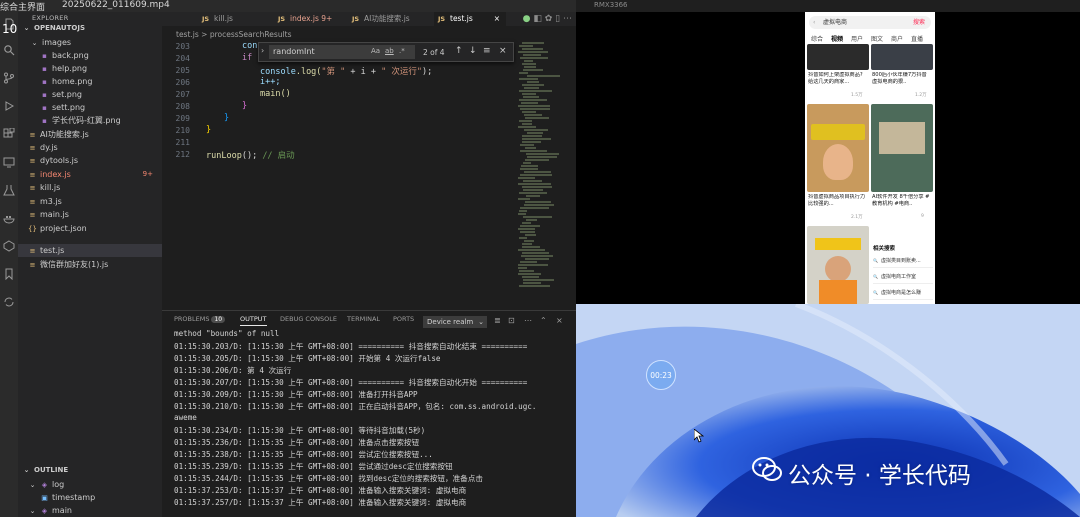  I want to click on chip: 商户, so click(897, 38).